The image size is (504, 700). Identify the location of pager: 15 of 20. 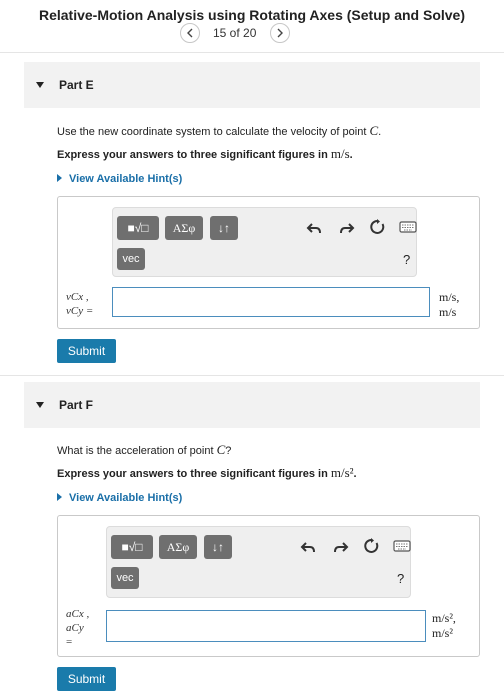
(237, 34).